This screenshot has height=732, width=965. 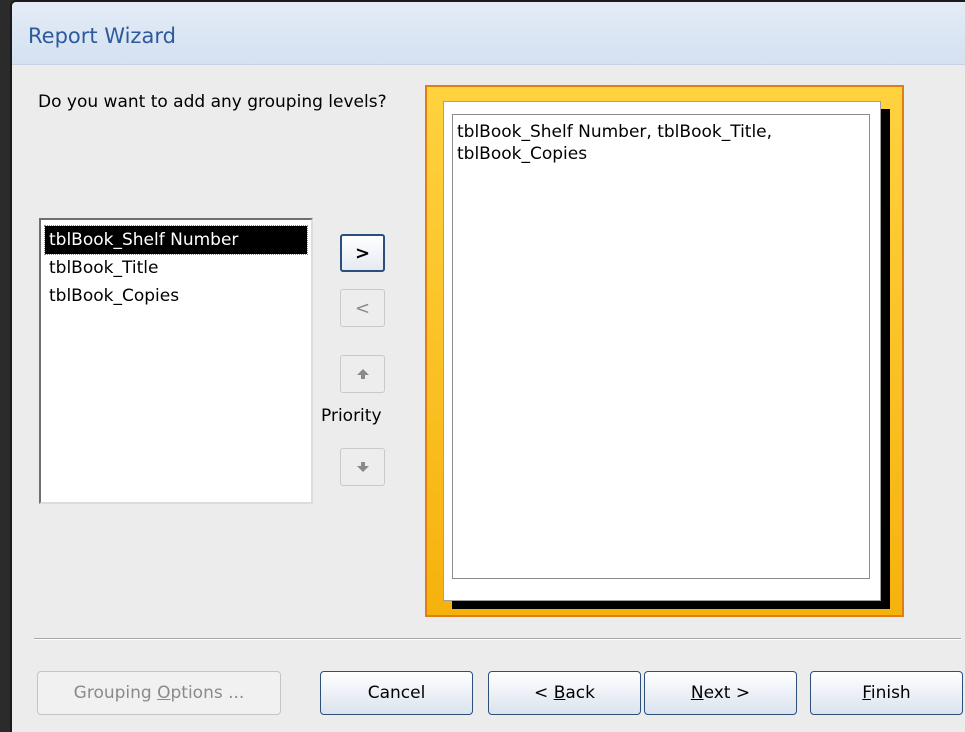 I want to click on priority-up-button, so click(x=362, y=374).